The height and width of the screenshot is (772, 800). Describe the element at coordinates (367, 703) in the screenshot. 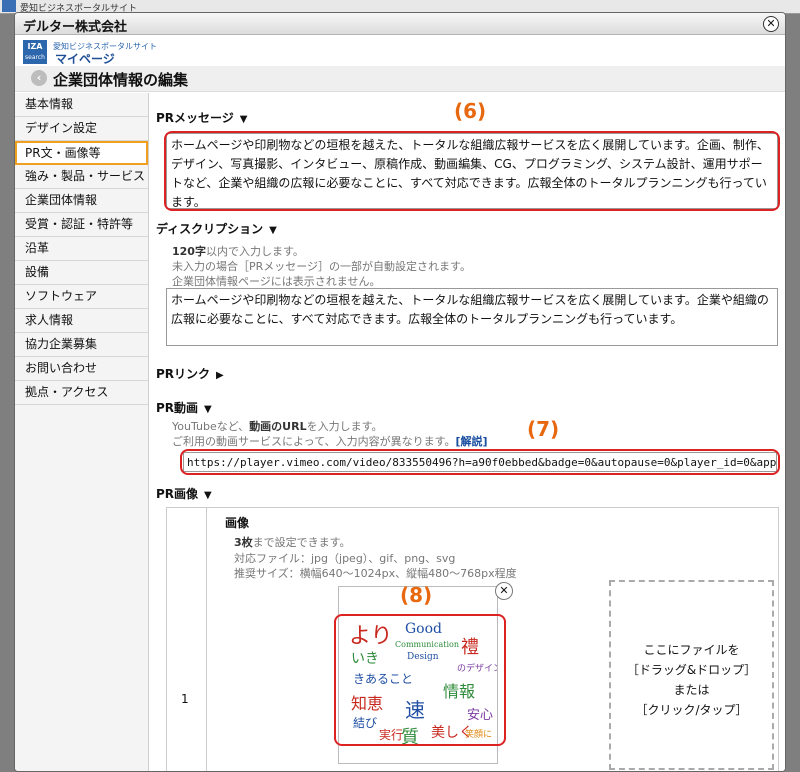

I see `collage-word: 知恵` at that location.